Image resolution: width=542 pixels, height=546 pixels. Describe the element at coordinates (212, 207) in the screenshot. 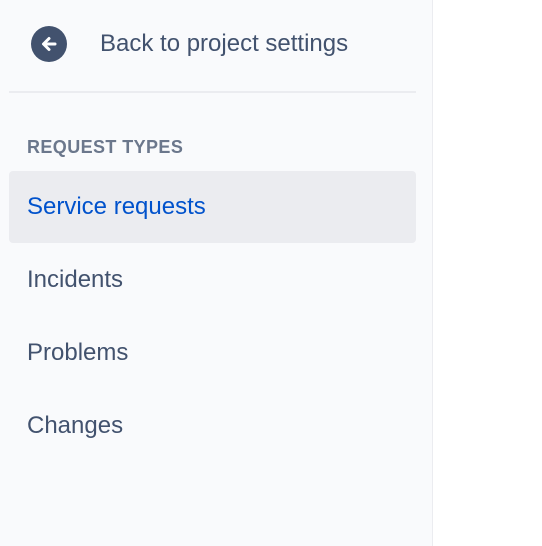

I see `sidebar-item-service-requests: Service requests` at that location.